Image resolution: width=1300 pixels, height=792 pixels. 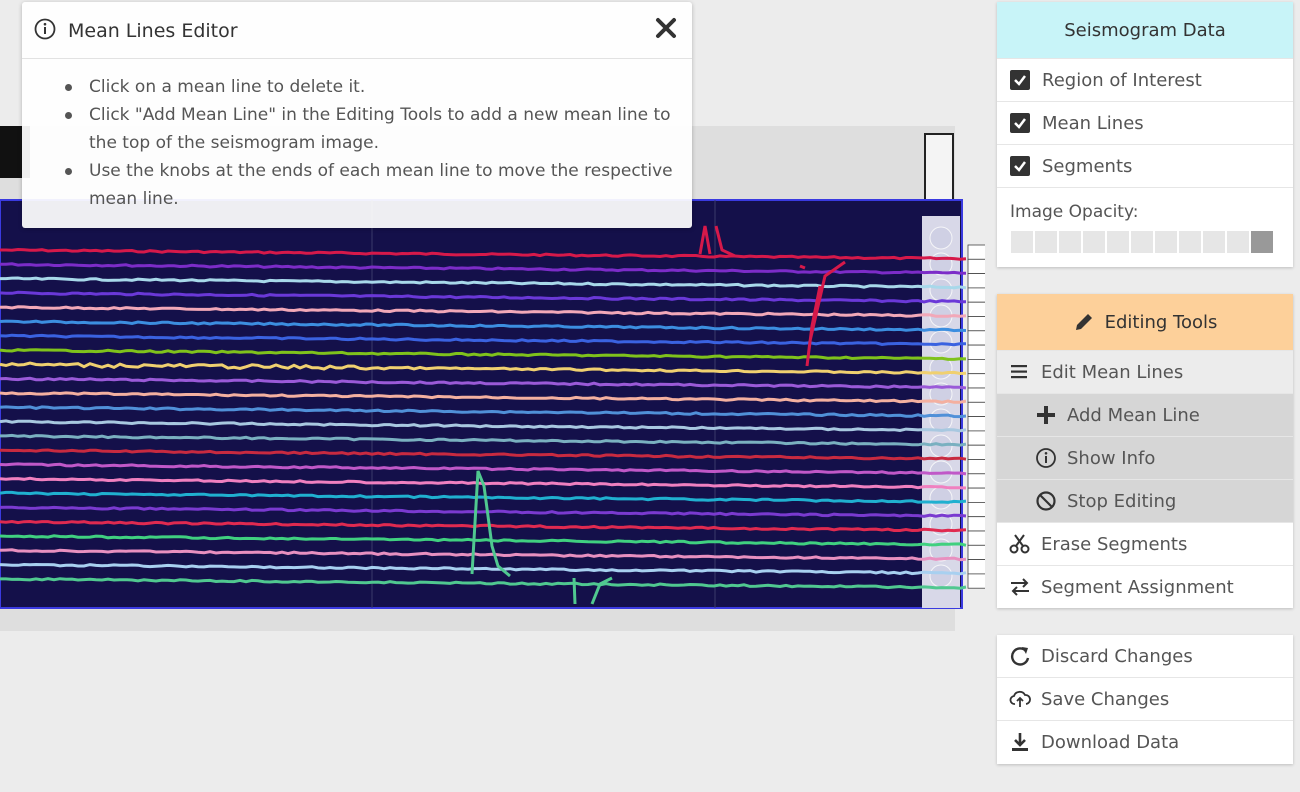 I want to click on exchange-icon, so click(x=1020, y=587).